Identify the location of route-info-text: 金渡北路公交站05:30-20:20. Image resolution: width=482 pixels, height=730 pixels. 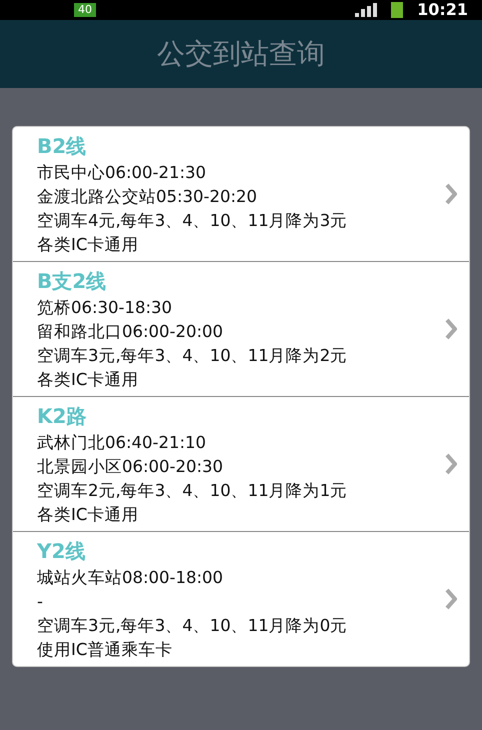
(147, 197).